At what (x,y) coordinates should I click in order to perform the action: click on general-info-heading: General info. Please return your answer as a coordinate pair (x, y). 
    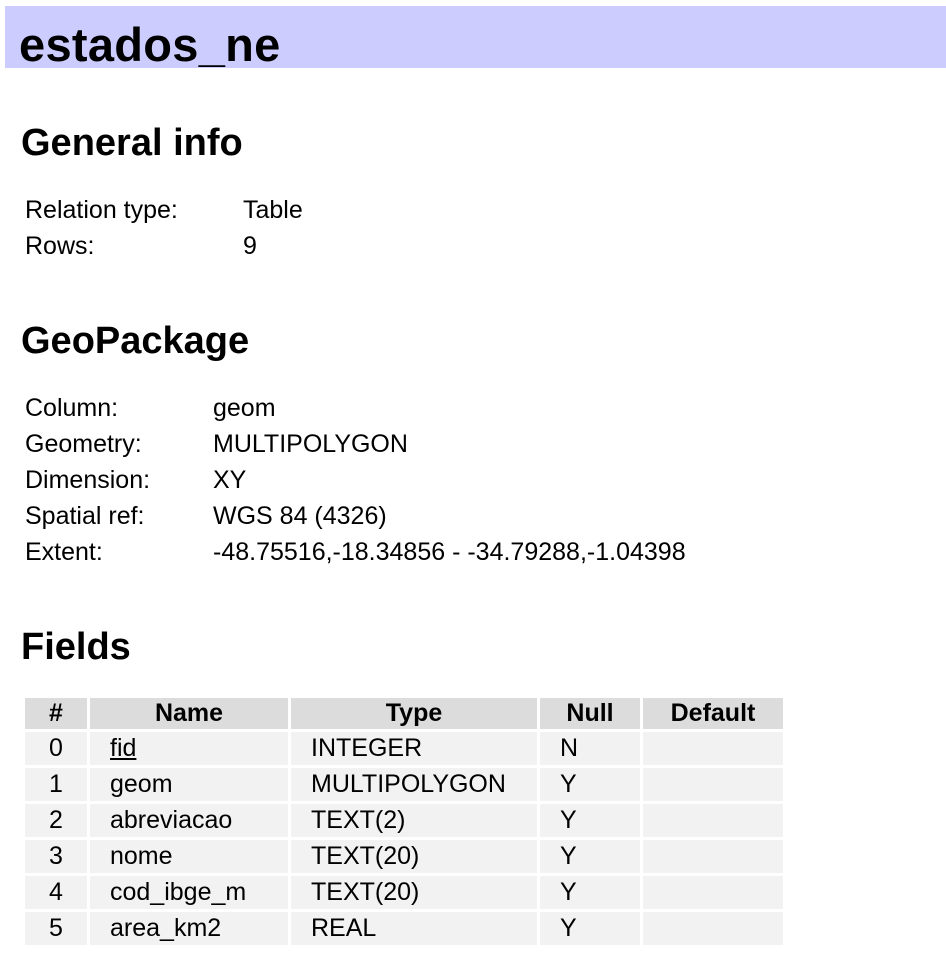
    Looking at the image, I should click on (132, 143).